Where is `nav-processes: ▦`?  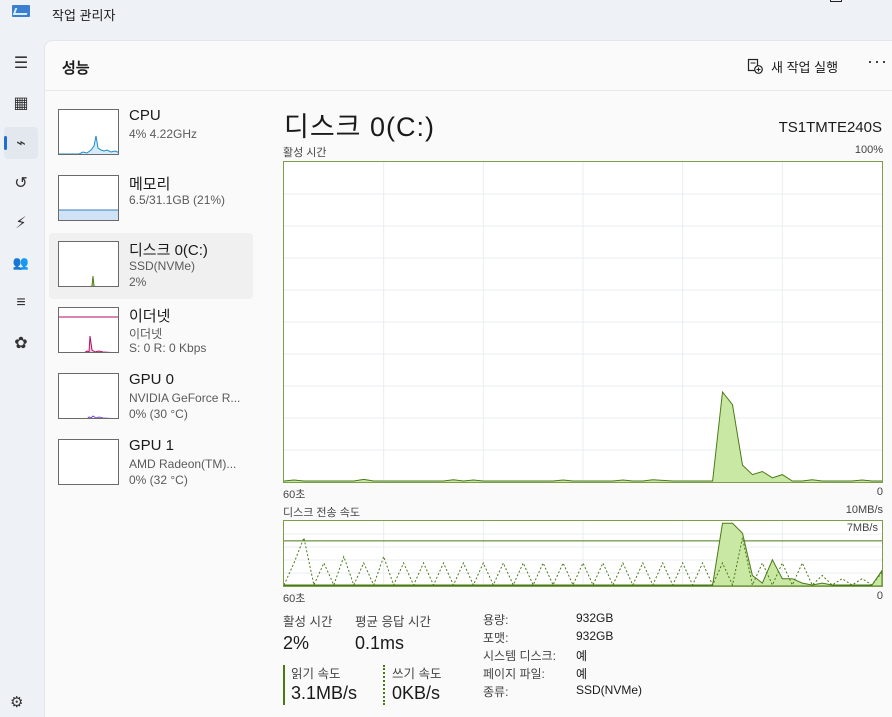
nav-processes: ▦ is located at coordinates (21, 103).